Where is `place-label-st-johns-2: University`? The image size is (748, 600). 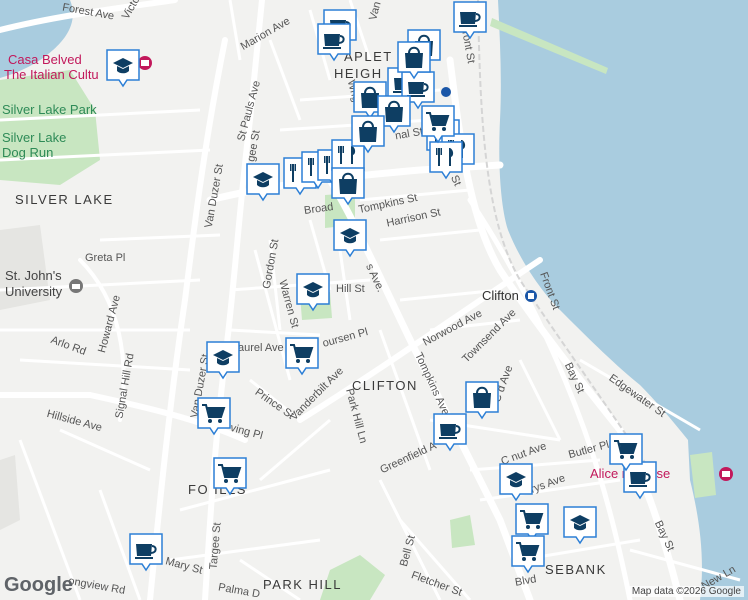 place-label-st-johns-2: University is located at coordinates (33, 291).